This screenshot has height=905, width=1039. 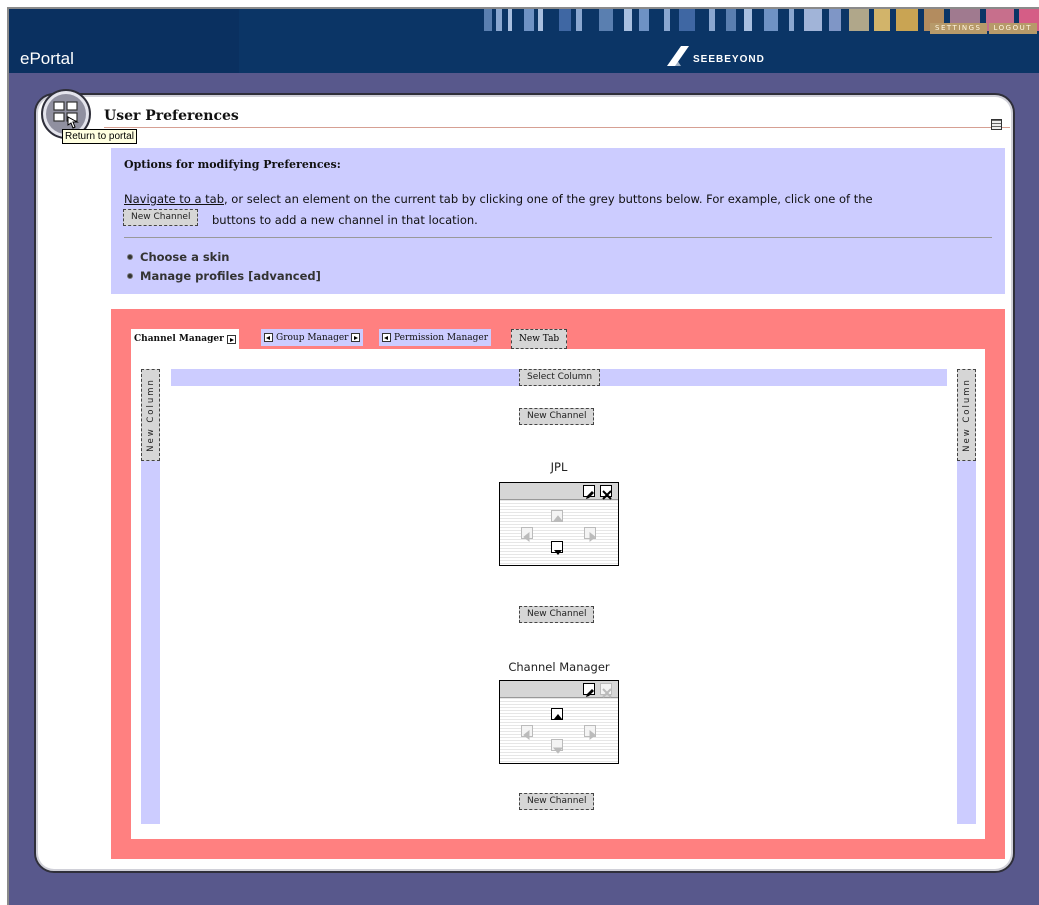 I want to click on logout-link: LOGOUT, so click(x=1012, y=28).